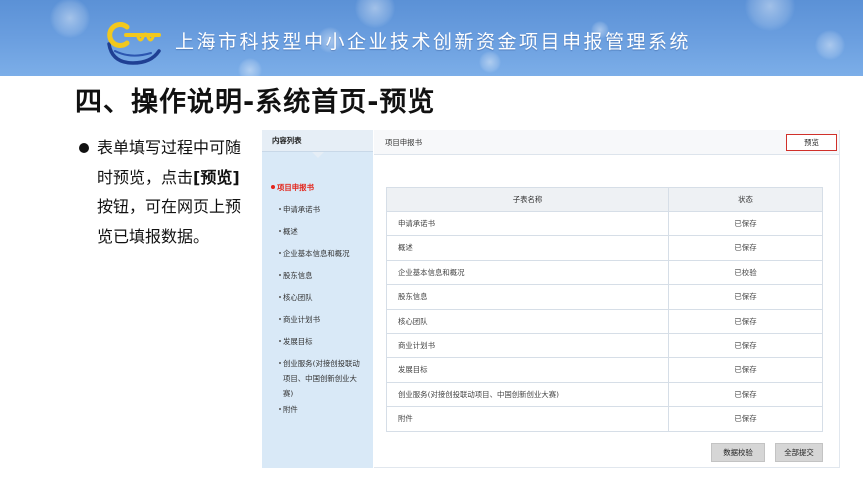 This screenshot has height=482, width=863. Describe the element at coordinates (528, 345) in the screenshot. I see `subtable-name-cell: 商业计划书` at that location.